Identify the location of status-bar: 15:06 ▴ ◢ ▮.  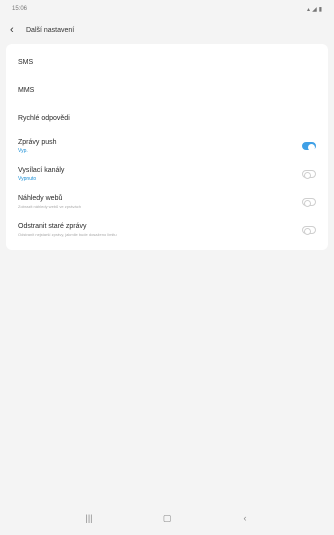
(167, 9).